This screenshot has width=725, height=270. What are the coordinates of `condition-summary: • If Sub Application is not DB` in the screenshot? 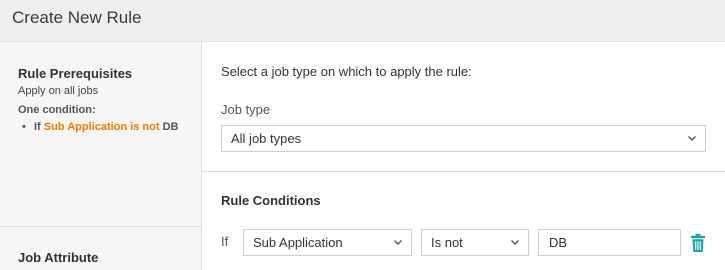 It's located at (103, 127).